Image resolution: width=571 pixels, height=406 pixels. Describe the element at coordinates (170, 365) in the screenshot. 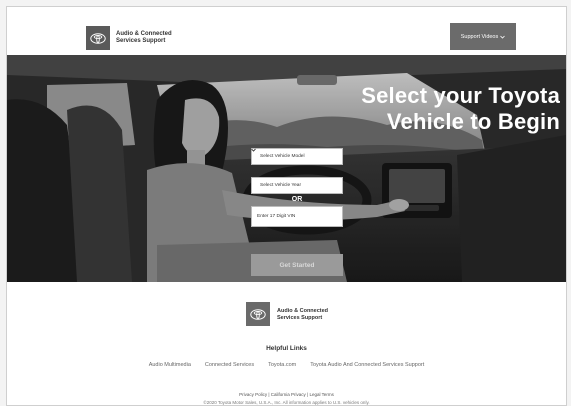

I see `link-audio-multimedia: Audio Multimedia` at that location.